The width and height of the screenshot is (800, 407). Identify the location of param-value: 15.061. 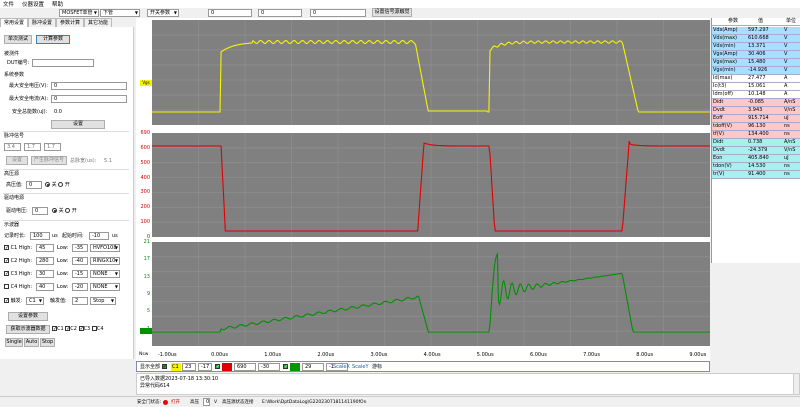
(757, 86).